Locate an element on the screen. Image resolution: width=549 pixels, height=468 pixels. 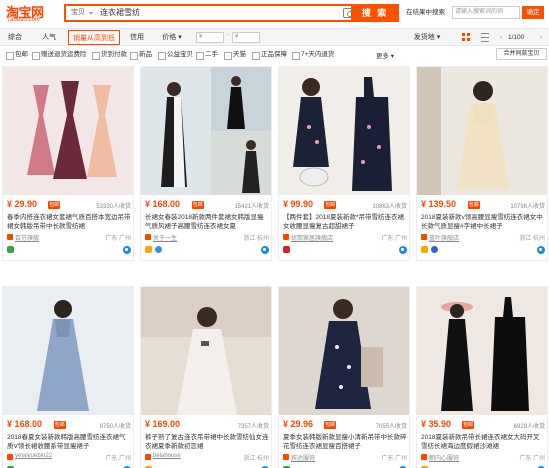
shop-name: yetaiyuebin22 is located at coordinates (33, 456).